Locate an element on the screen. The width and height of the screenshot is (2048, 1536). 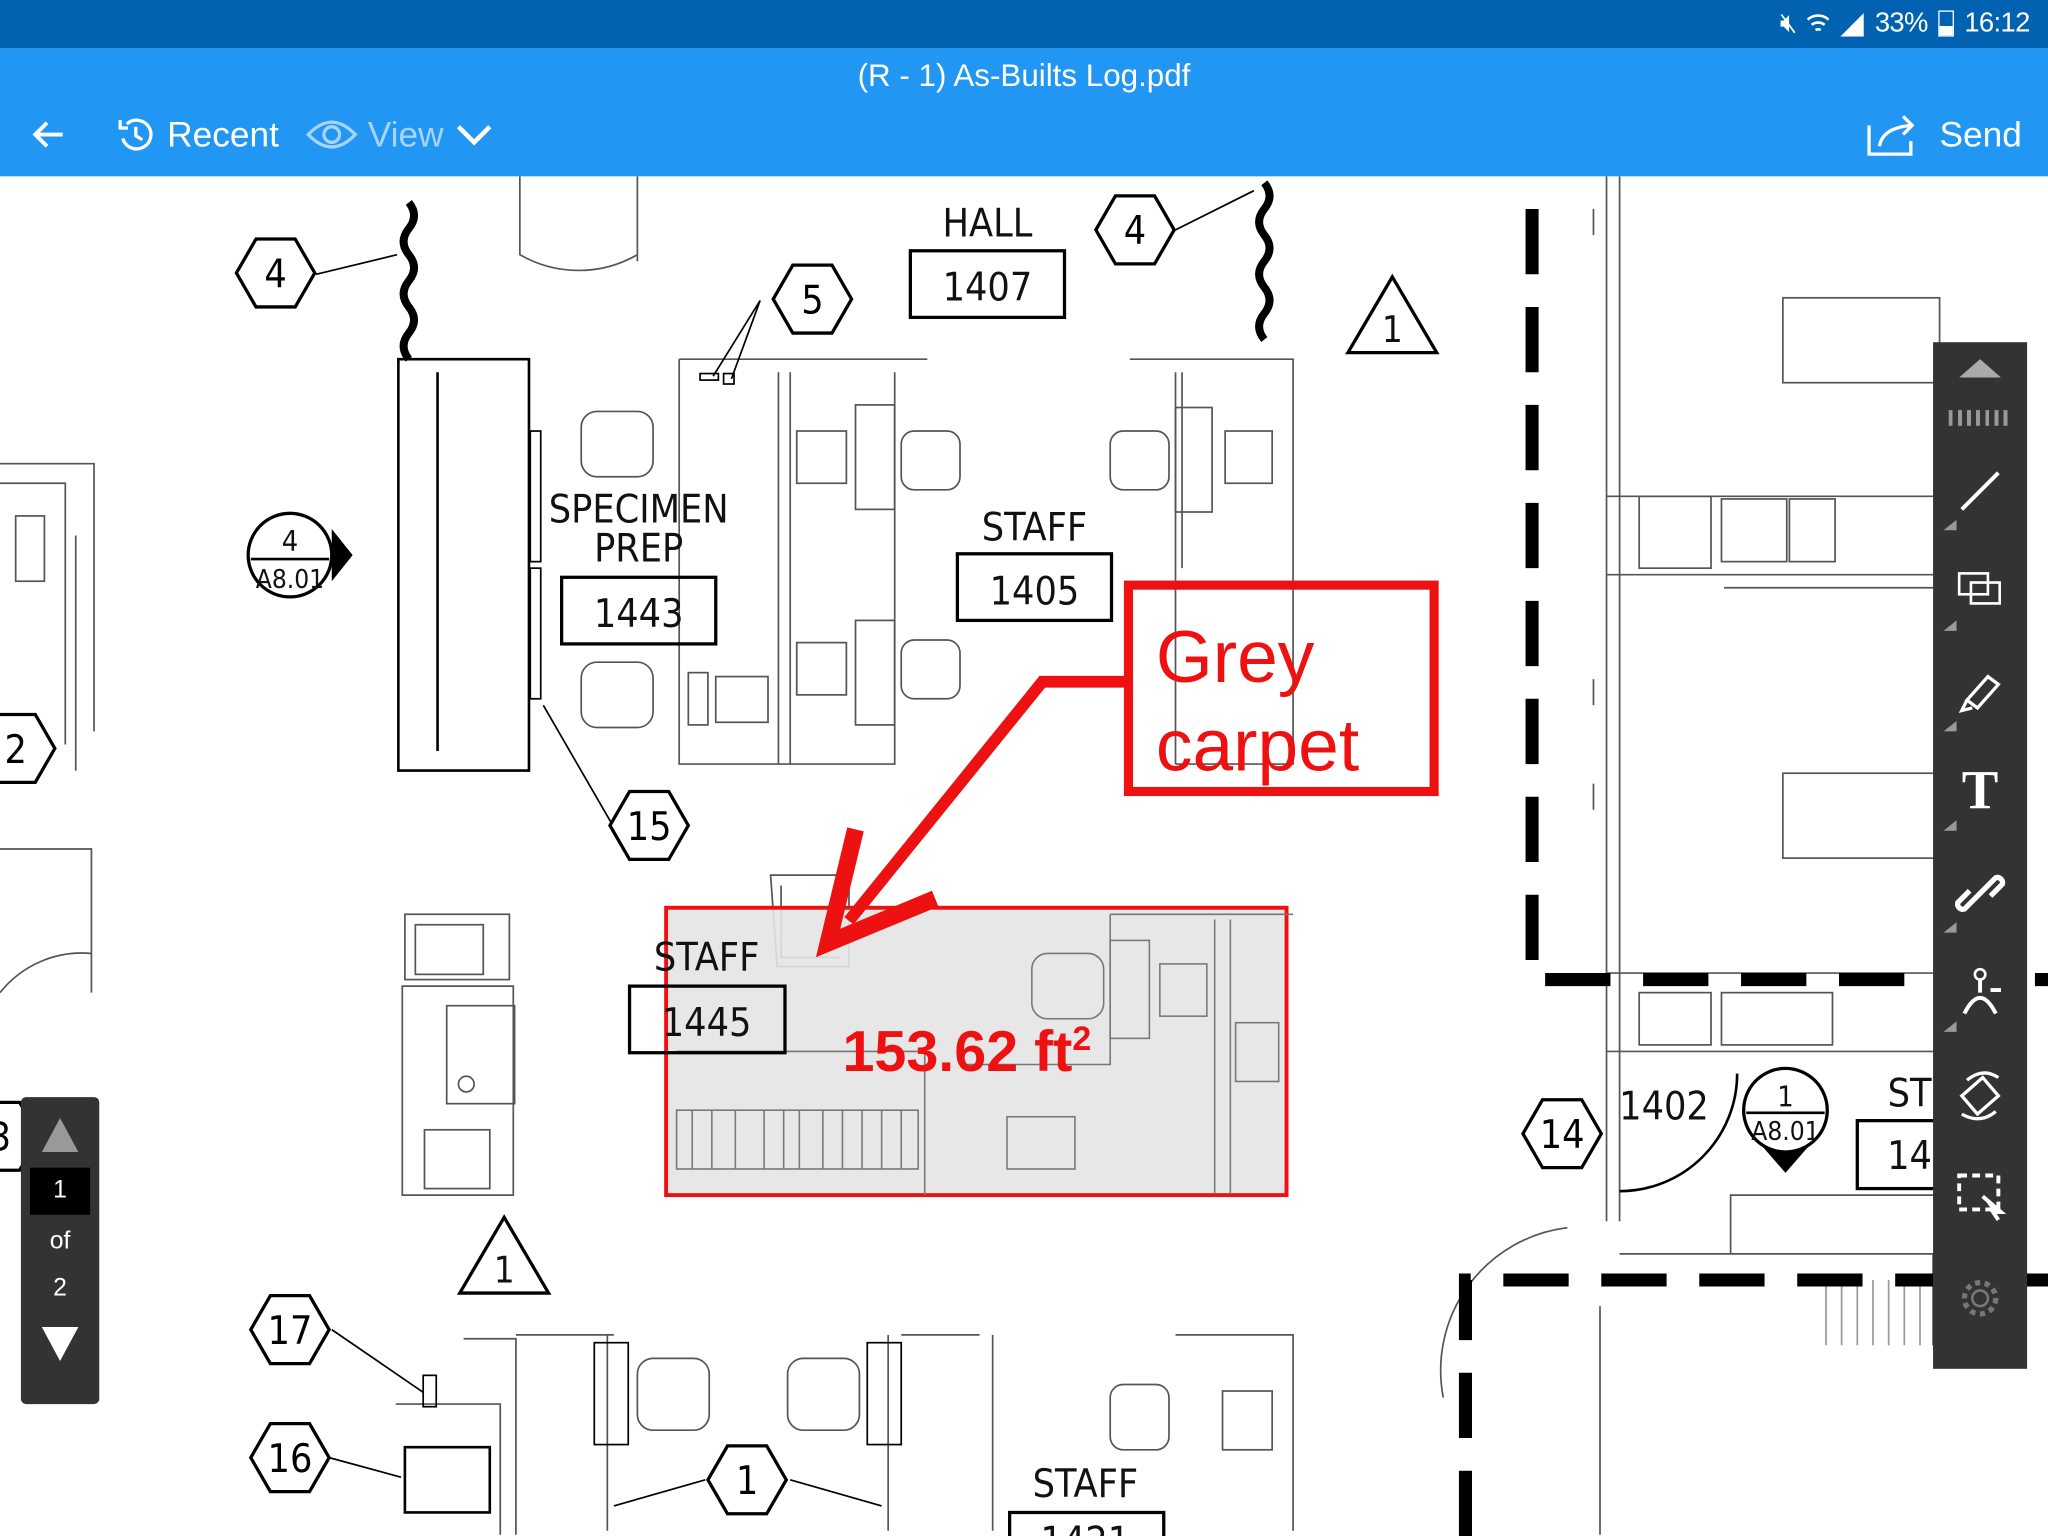
select-tool-icon is located at coordinates (1982, 1197).